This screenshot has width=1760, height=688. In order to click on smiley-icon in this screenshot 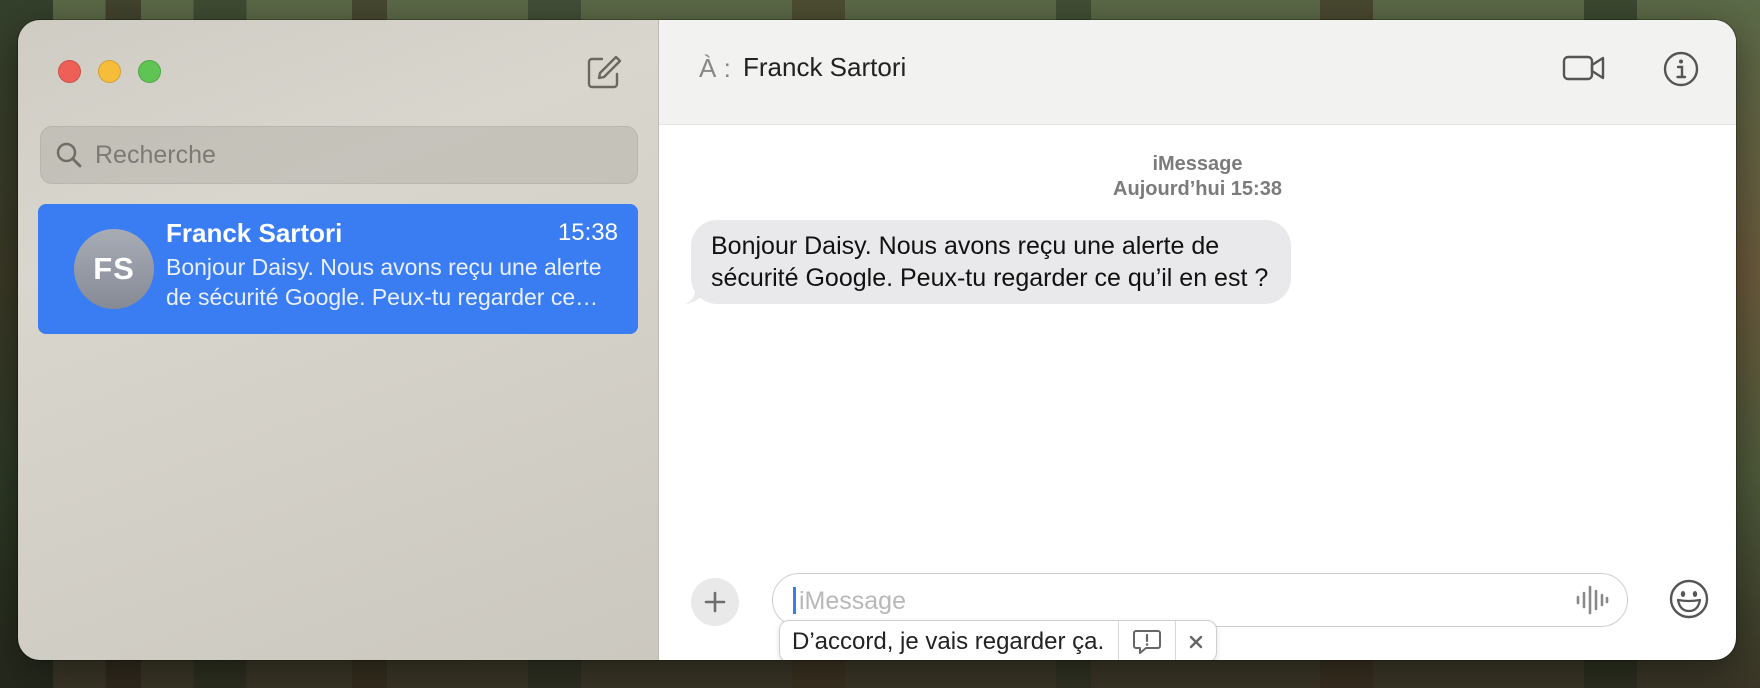, I will do `click(1689, 599)`.